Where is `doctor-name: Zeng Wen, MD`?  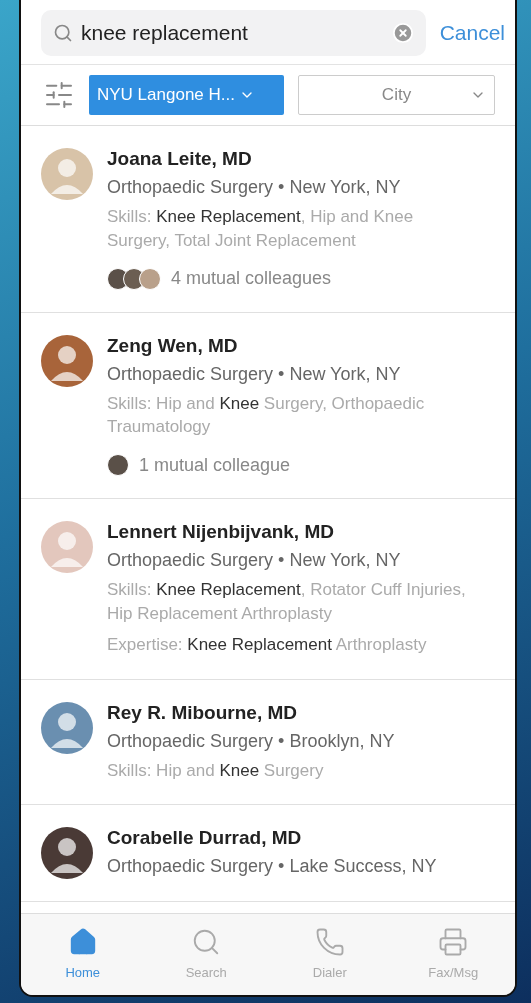
doctor-name: Zeng Wen, MD is located at coordinates (173, 345).